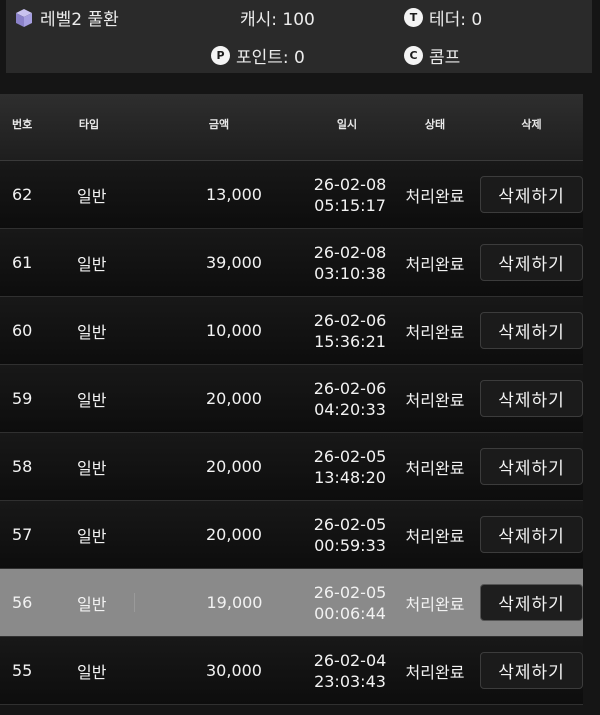 This screenshot has height=715, width=600. I want to click on comp-balance: C 콤프, so click(432, 55).